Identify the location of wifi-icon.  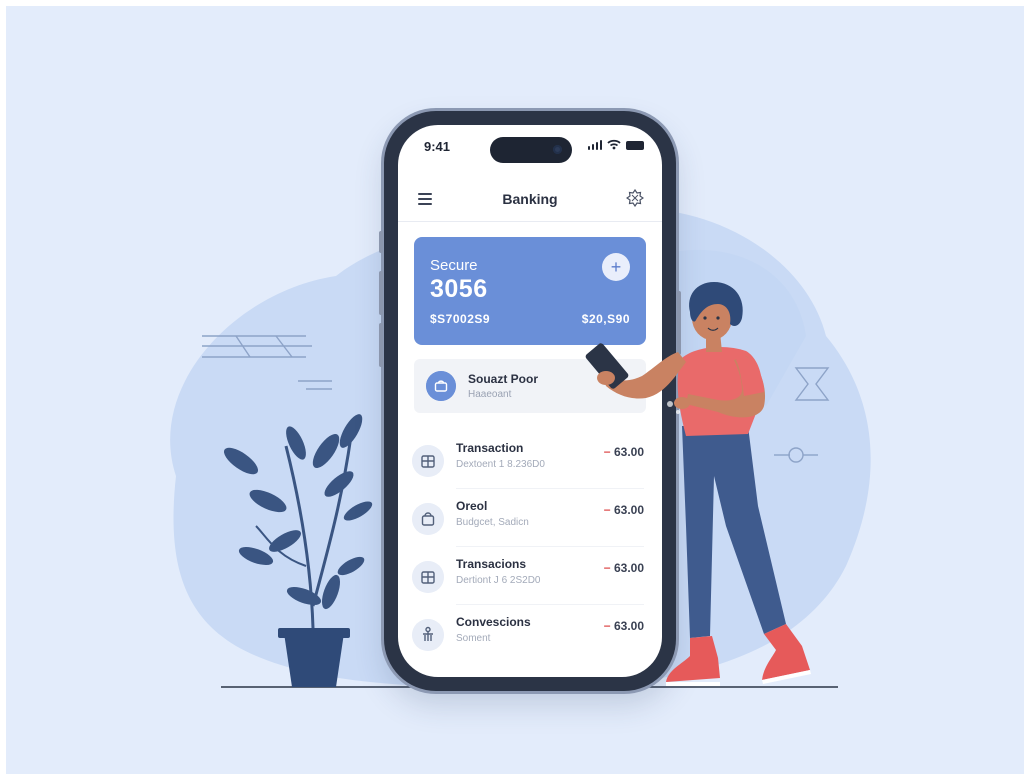
(614, 144).